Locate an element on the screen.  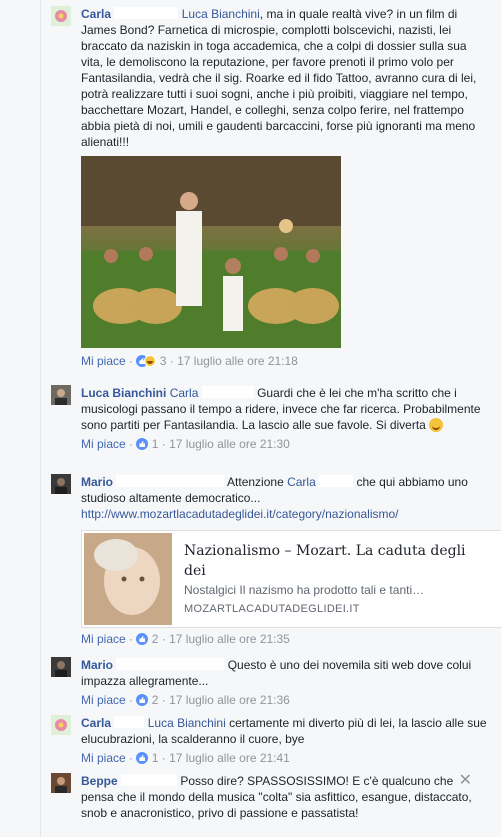
comment-meta: Mi piace · 3 · 17 luglio alle ore 21:18 is located at coordinates (286, 361).